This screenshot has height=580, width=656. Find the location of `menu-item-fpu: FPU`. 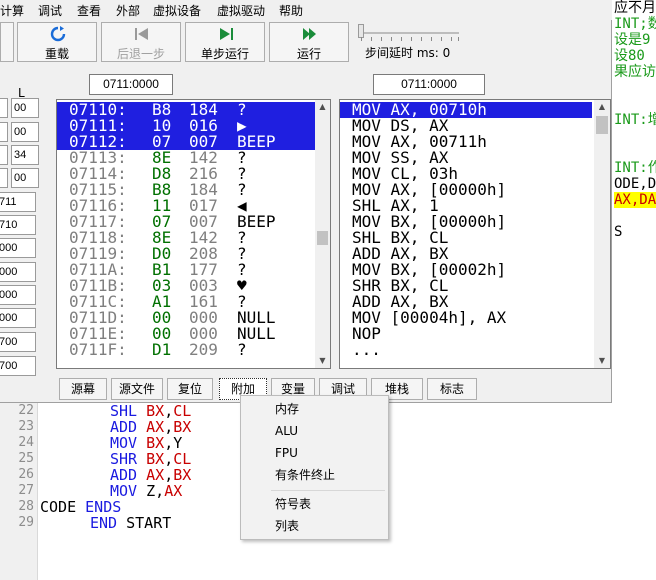

menu-item-fpu: FPU is located at coordinates (314, 453).